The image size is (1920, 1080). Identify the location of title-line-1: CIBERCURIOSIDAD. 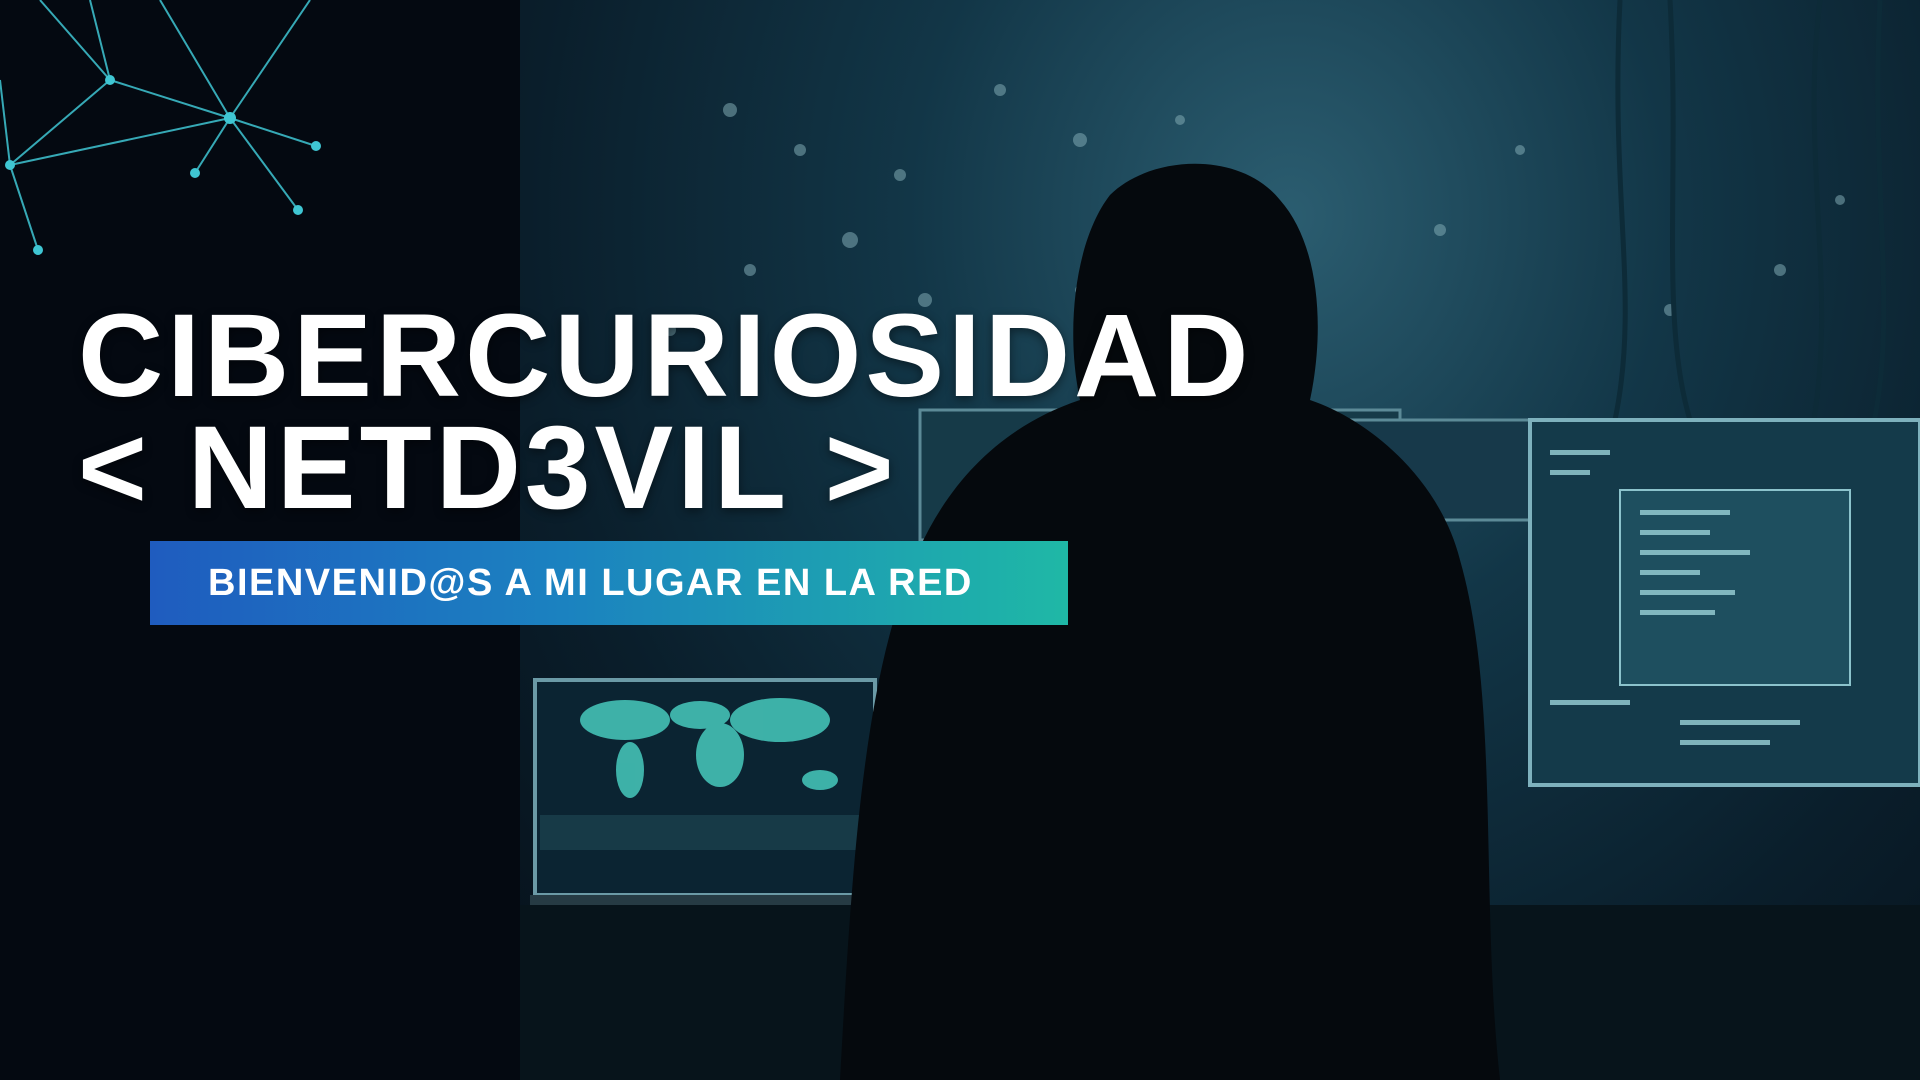
(665, 356).